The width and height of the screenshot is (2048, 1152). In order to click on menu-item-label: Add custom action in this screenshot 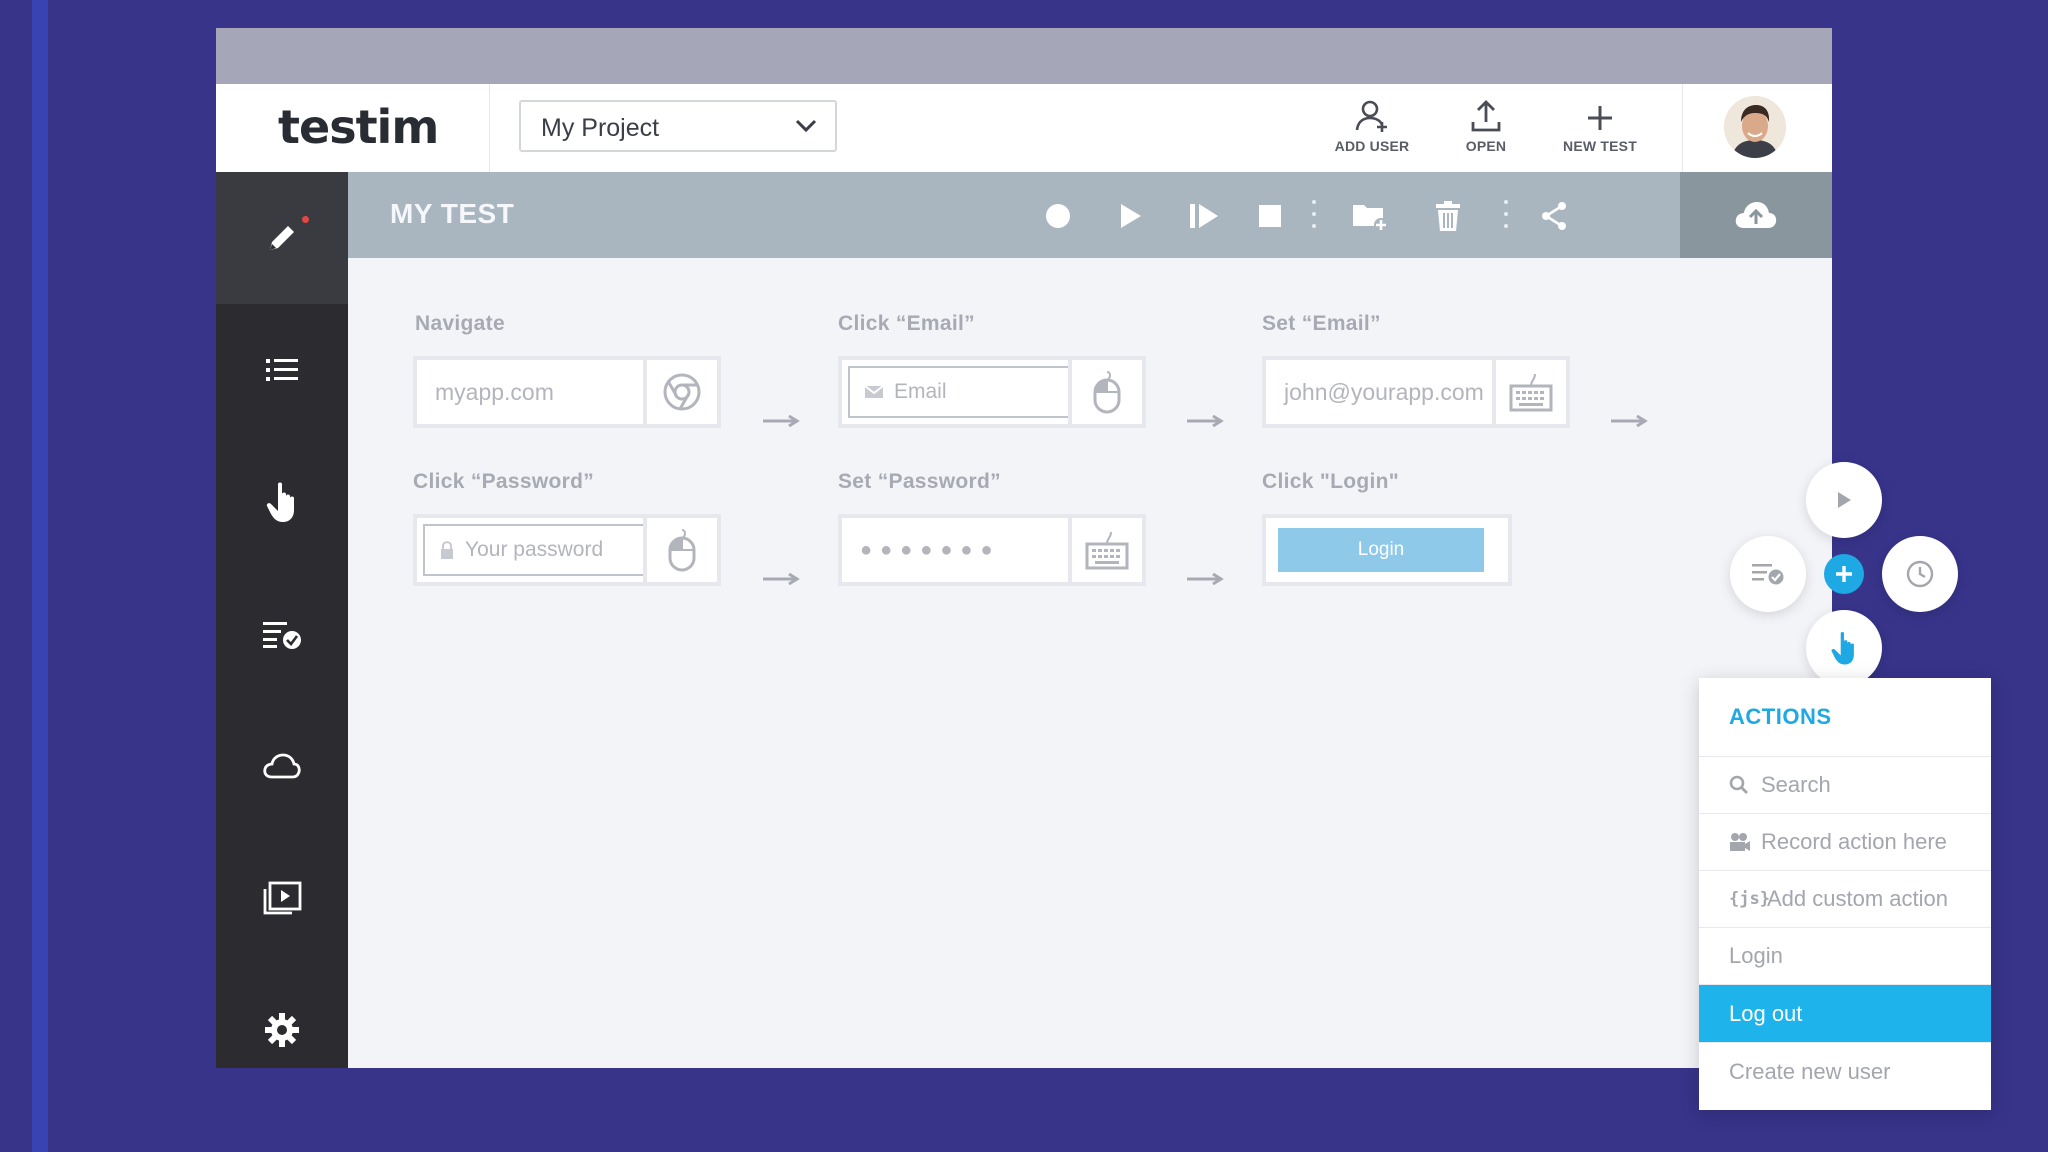, I will do `click(1857, 898)`.